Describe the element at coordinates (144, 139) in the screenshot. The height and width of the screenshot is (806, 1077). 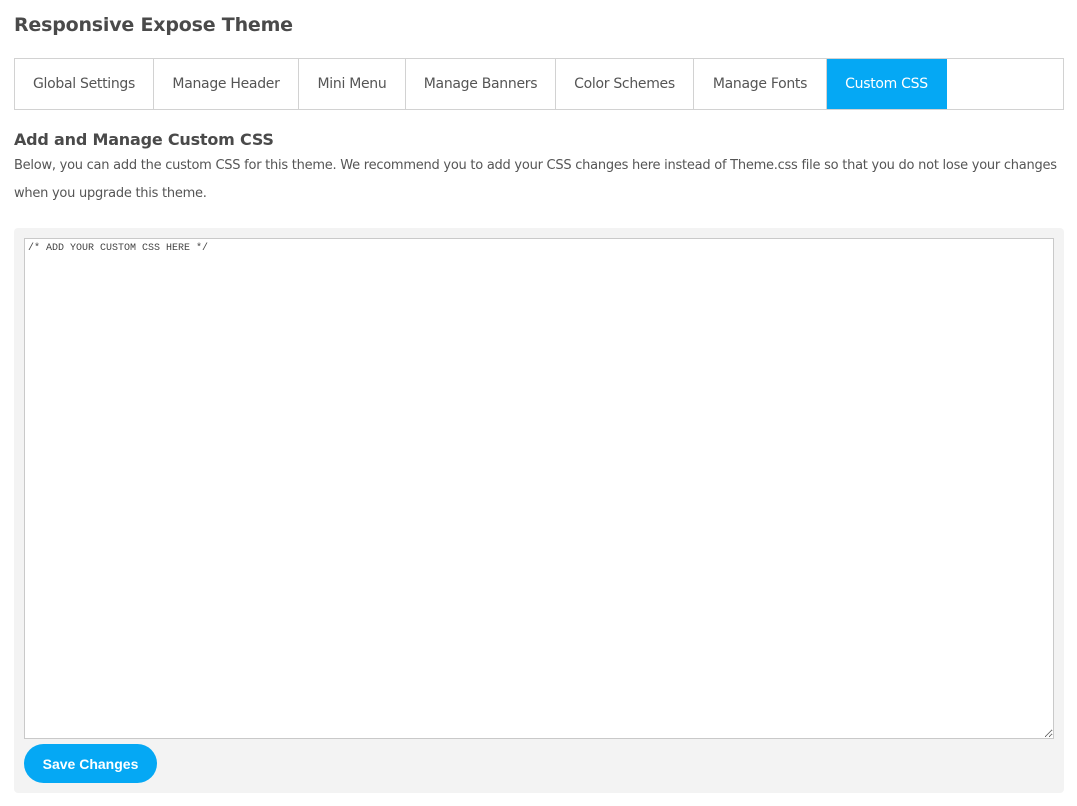
I see `section-title: Add and Manage Custom CSS` at that location.